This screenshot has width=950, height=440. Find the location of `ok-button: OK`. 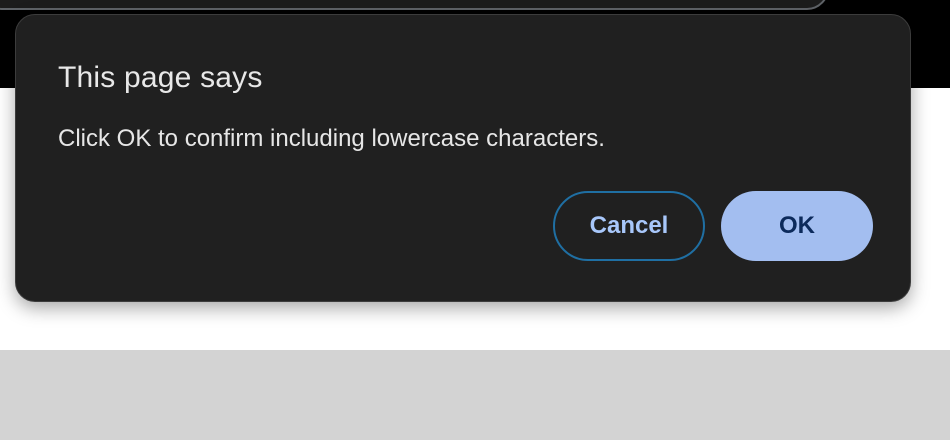

ok-button: OK is located at coordinates (797, 226).